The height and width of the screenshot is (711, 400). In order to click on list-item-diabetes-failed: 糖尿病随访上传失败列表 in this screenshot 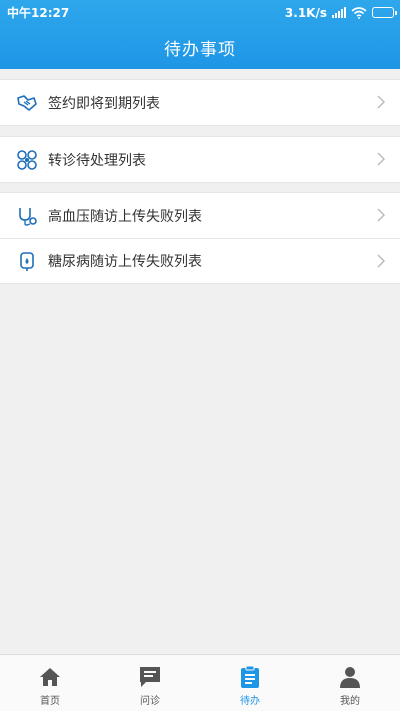, I will do `click(200, 260)`.